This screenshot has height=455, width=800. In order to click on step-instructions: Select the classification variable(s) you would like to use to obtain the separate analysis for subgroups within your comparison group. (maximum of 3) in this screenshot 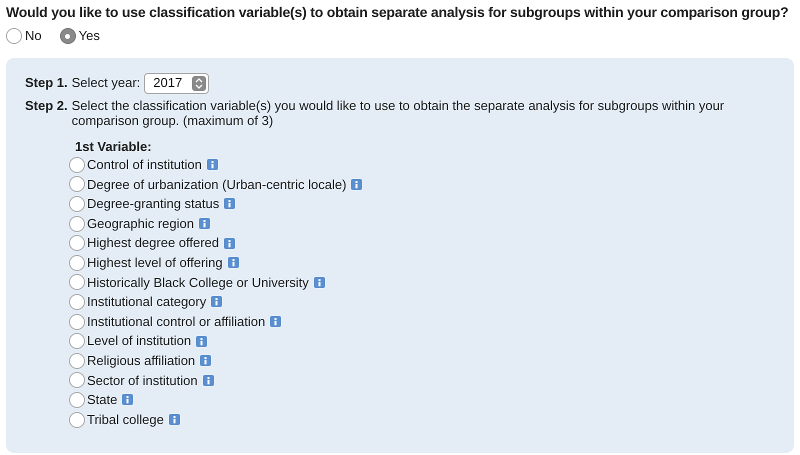, I will do `click(399, 113)`.